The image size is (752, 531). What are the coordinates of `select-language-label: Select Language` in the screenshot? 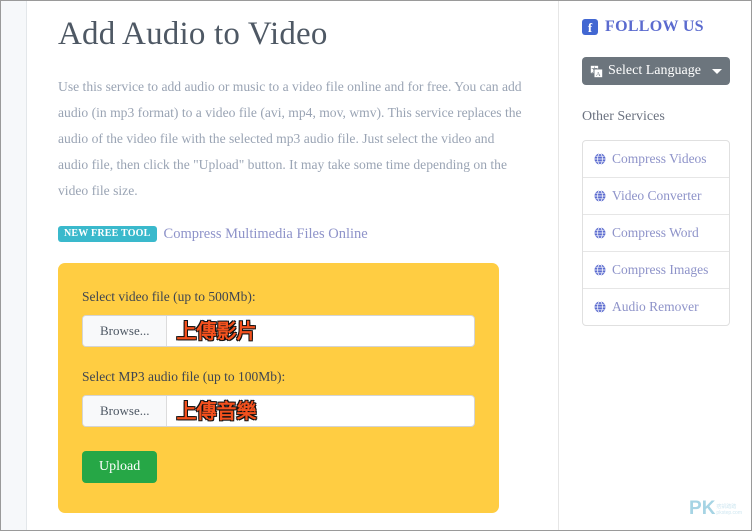 It's located at (654, 70).